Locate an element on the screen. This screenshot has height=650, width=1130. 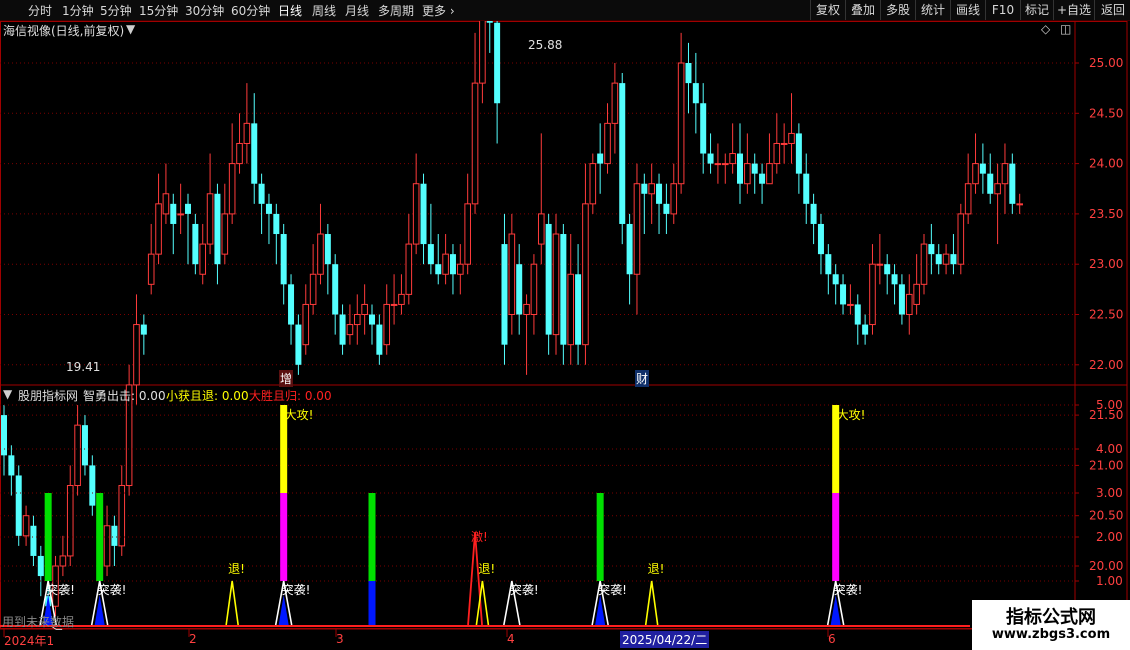
period-tab-1min: 1分钟 is located at coordinates (78, 10).